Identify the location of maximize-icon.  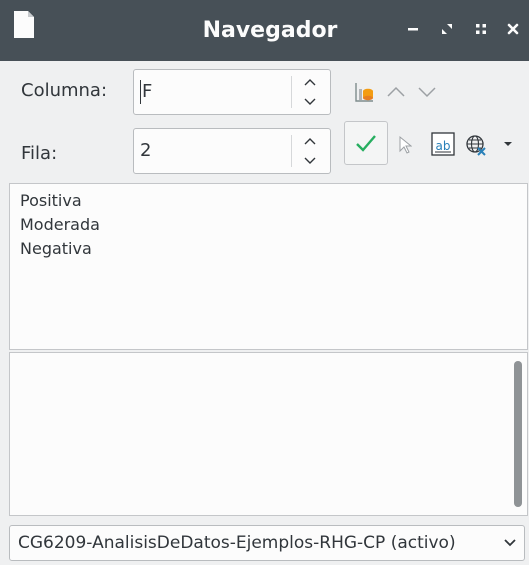
(447, 29).